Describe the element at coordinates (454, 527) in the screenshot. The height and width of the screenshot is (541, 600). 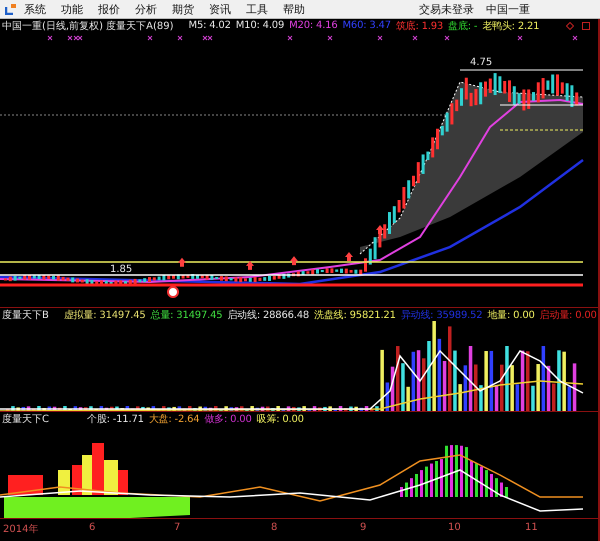
I see `axis-label: 10` at that location.